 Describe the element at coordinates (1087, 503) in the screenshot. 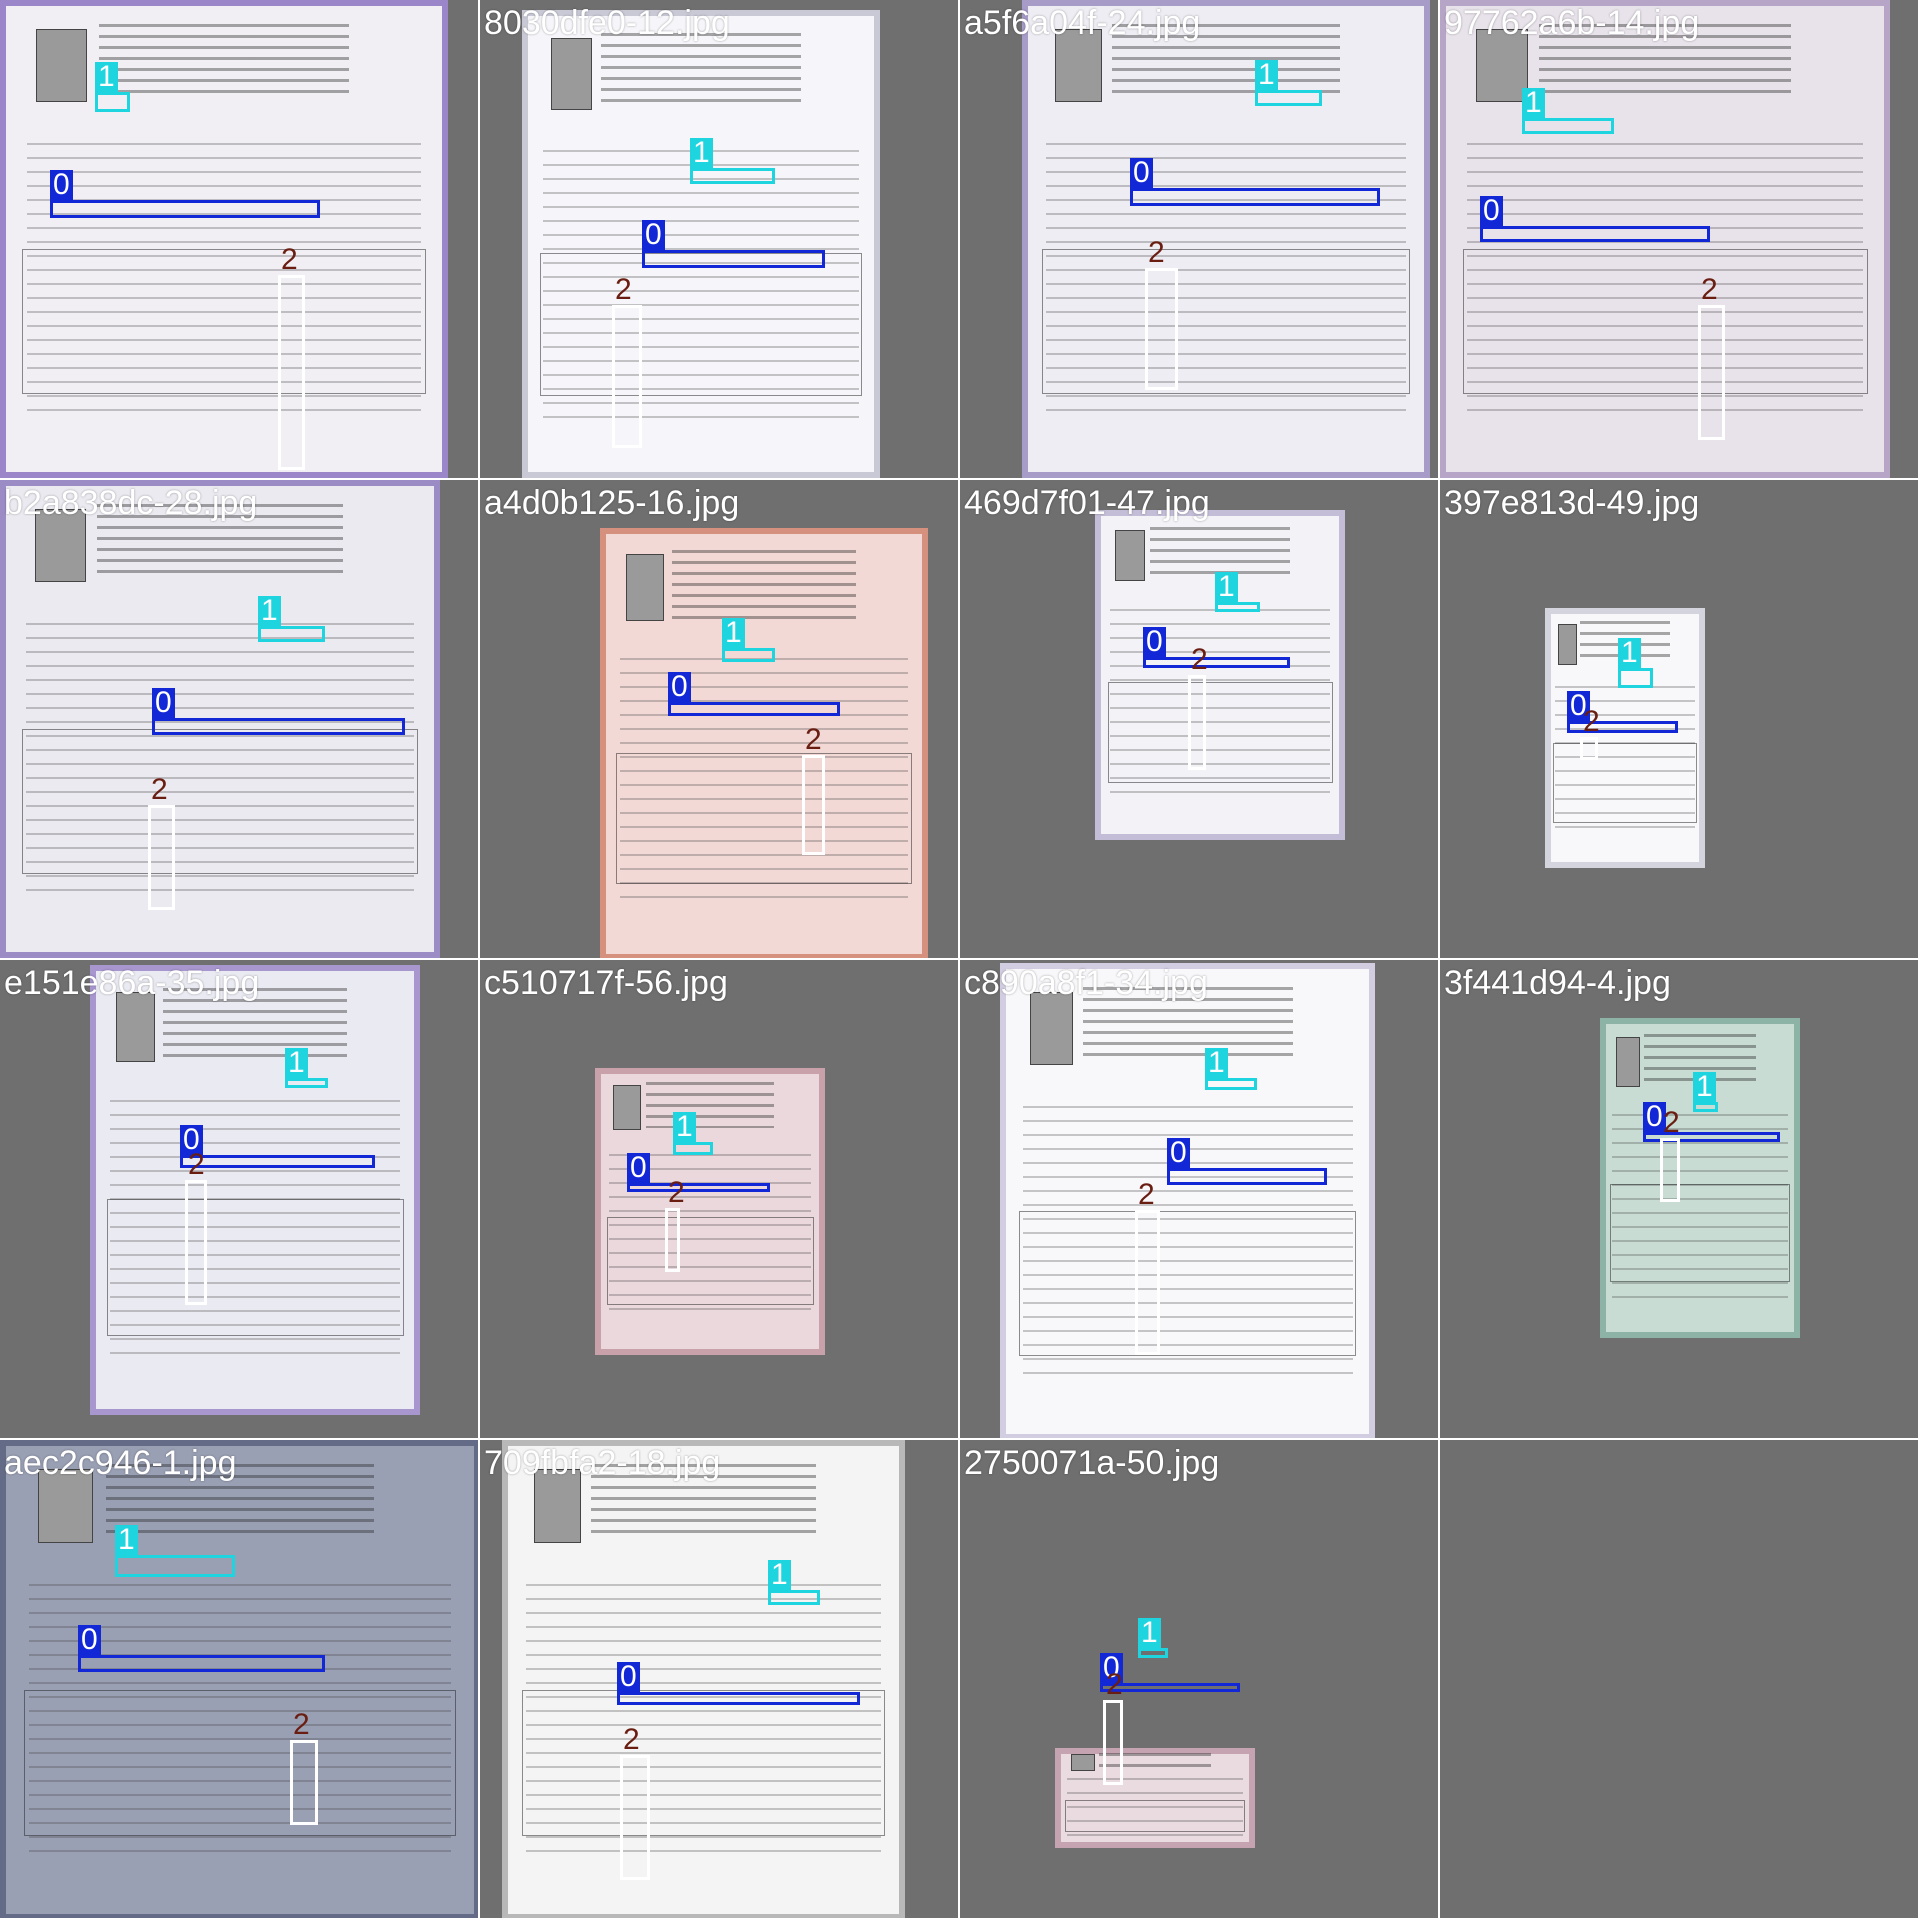

I see `tile-filename: 469d7f01-47.jpg` at that location.